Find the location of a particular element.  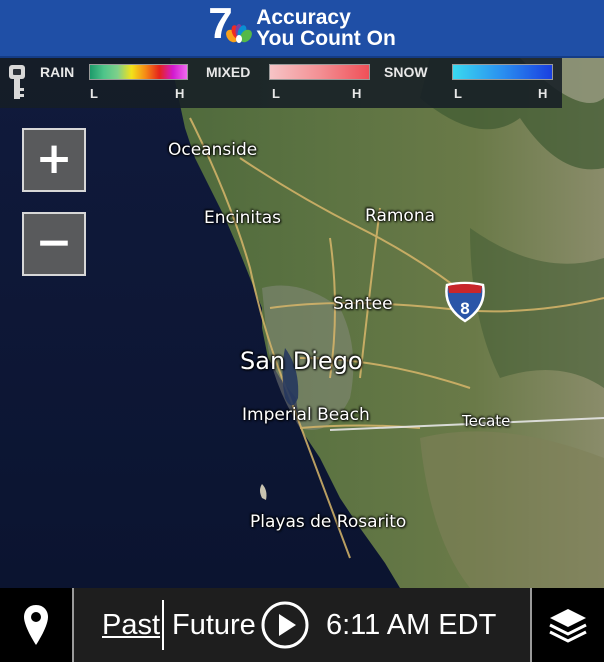

place-label-oceanside: Oceanside is located at coordinates (213, 150).